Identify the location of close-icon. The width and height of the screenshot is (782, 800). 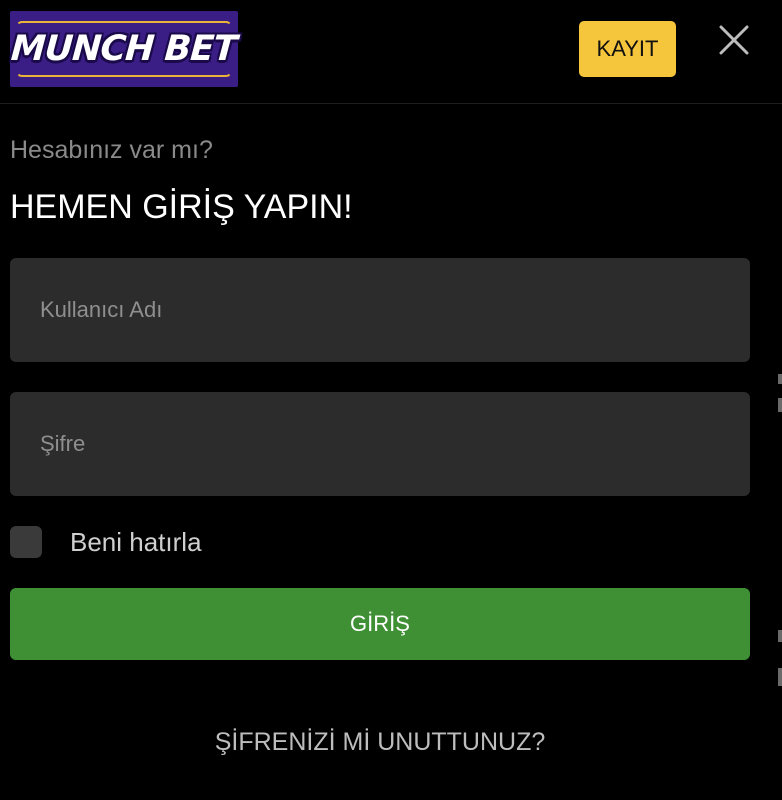
(734, 40).